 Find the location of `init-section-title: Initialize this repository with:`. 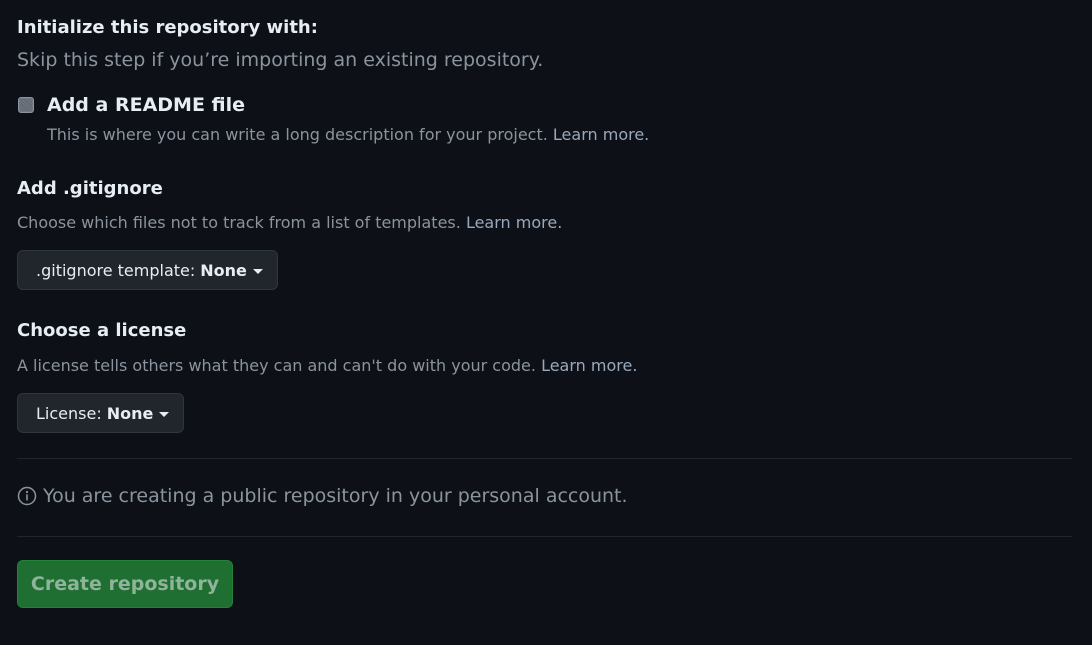

init-section-title: Initialize this repository with: is located at coordinates (167, 27).